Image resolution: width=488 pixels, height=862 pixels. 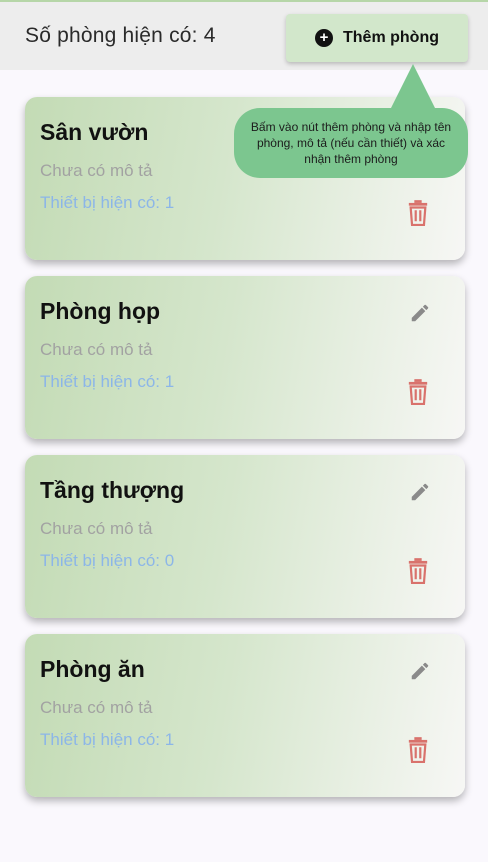 What do you see at coordinates (244, 35) in the screenshot?
I see `app-header: Số phòng hiện có: 4 + Thêm phòng` at bounding box center [244, 35].